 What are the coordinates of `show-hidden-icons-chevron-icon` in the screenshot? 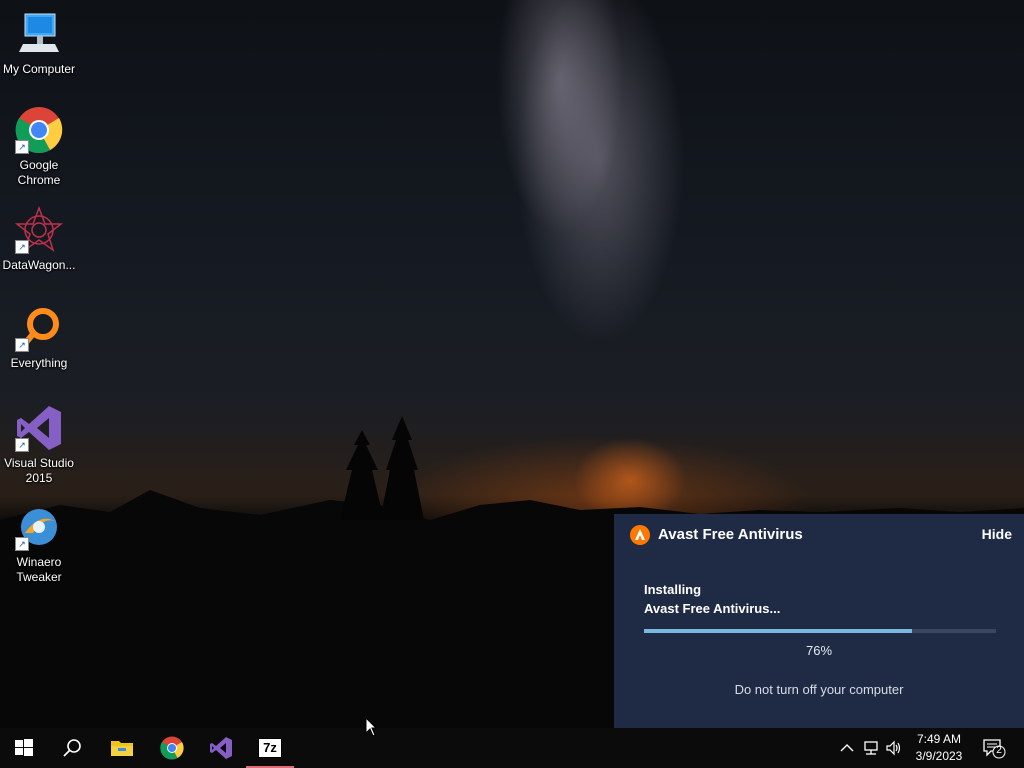 It's located at (847, 748).